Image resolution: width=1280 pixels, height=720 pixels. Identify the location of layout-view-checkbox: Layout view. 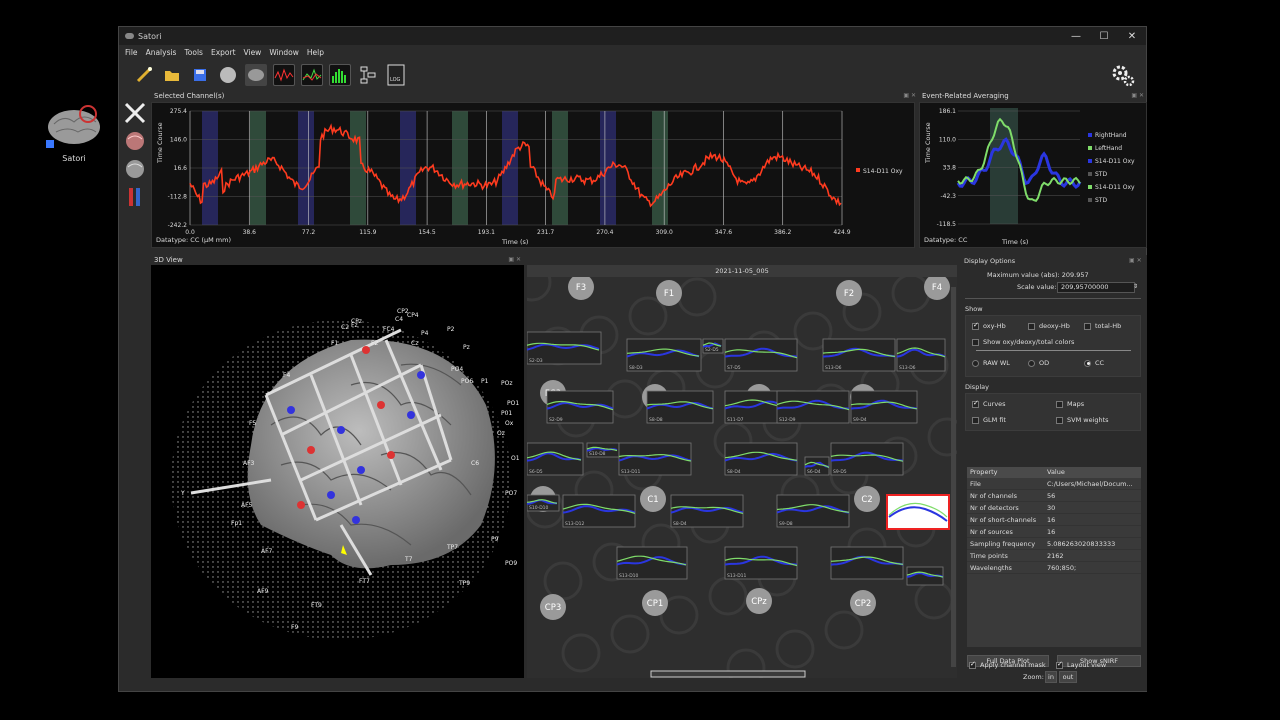
(1081, 664).